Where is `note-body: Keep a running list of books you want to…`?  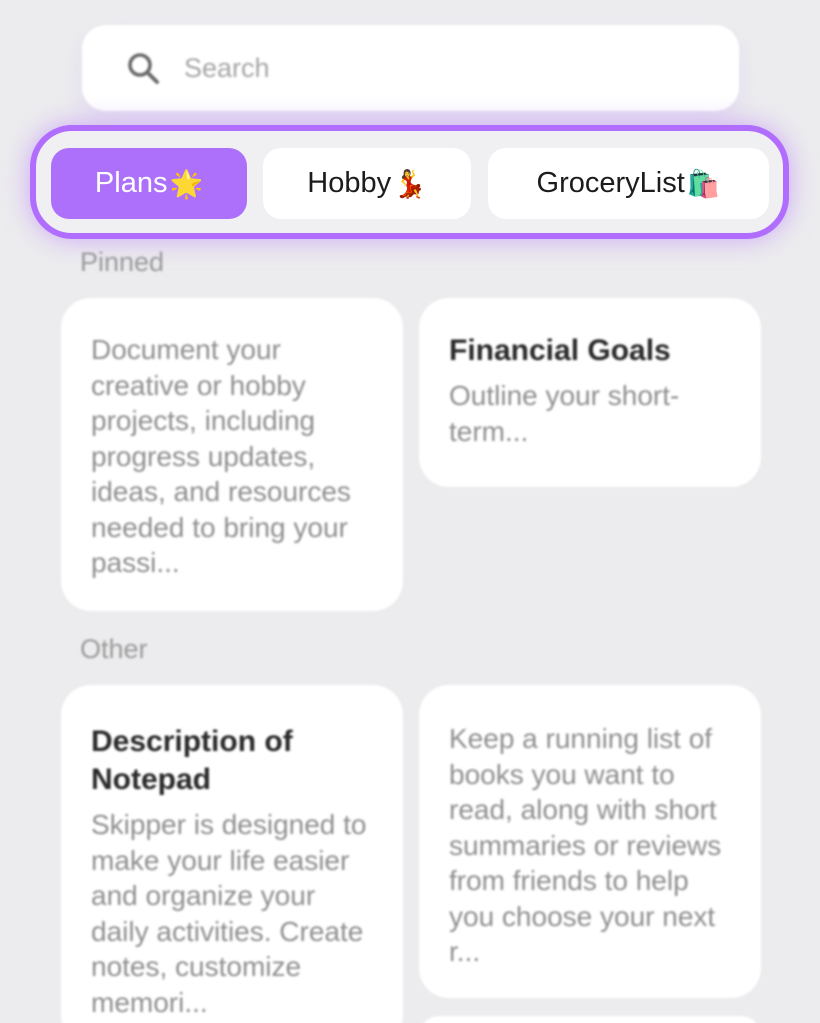 note-body: Keep a running list of books you want to… is located at coordinates (585, 845).